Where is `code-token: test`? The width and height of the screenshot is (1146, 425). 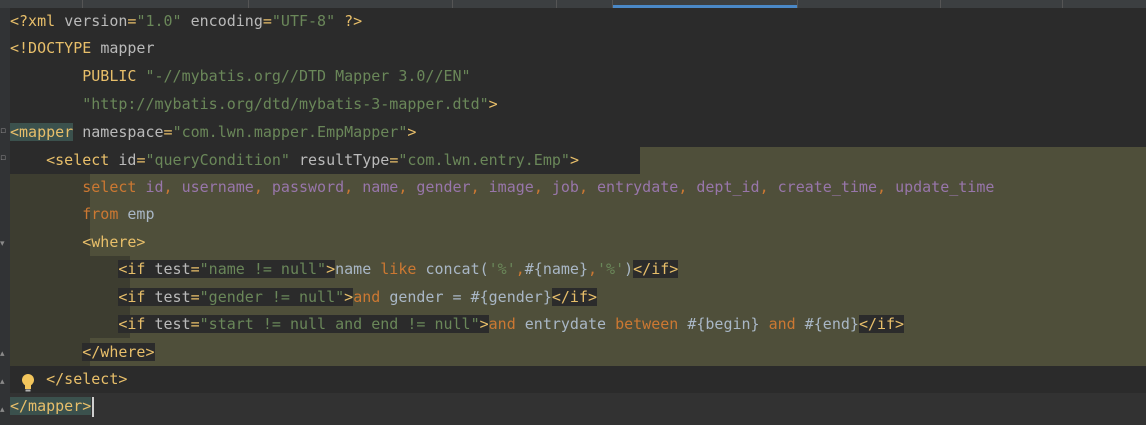 code-token: test is located at coordinates (172, 297).